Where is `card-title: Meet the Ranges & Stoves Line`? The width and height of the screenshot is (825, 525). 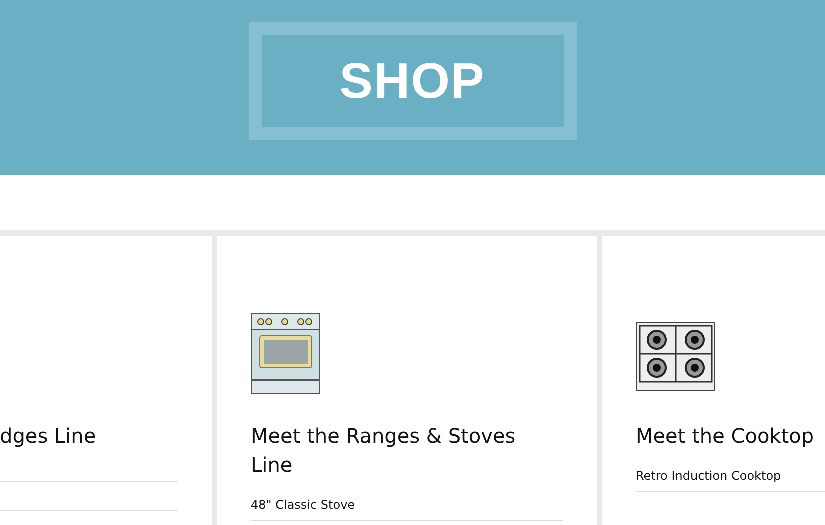
card-title: Meet the Ranges & Stoves Line is located at coordinates (407, 451).